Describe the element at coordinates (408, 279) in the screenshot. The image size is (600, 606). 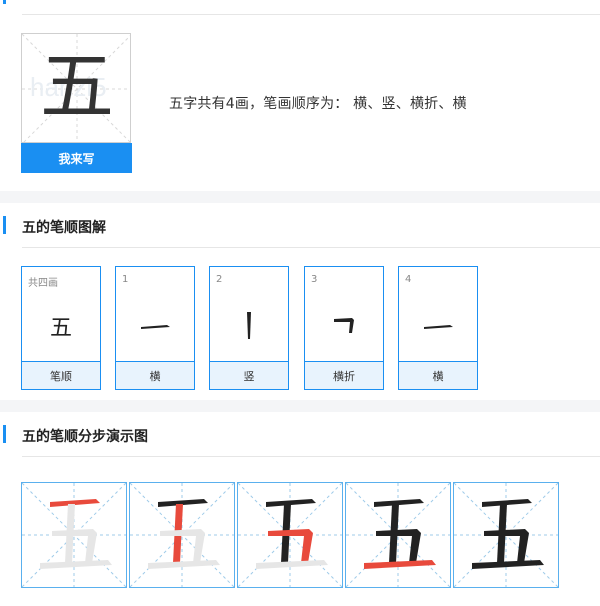
I see `stroke-number: 4` at that location.